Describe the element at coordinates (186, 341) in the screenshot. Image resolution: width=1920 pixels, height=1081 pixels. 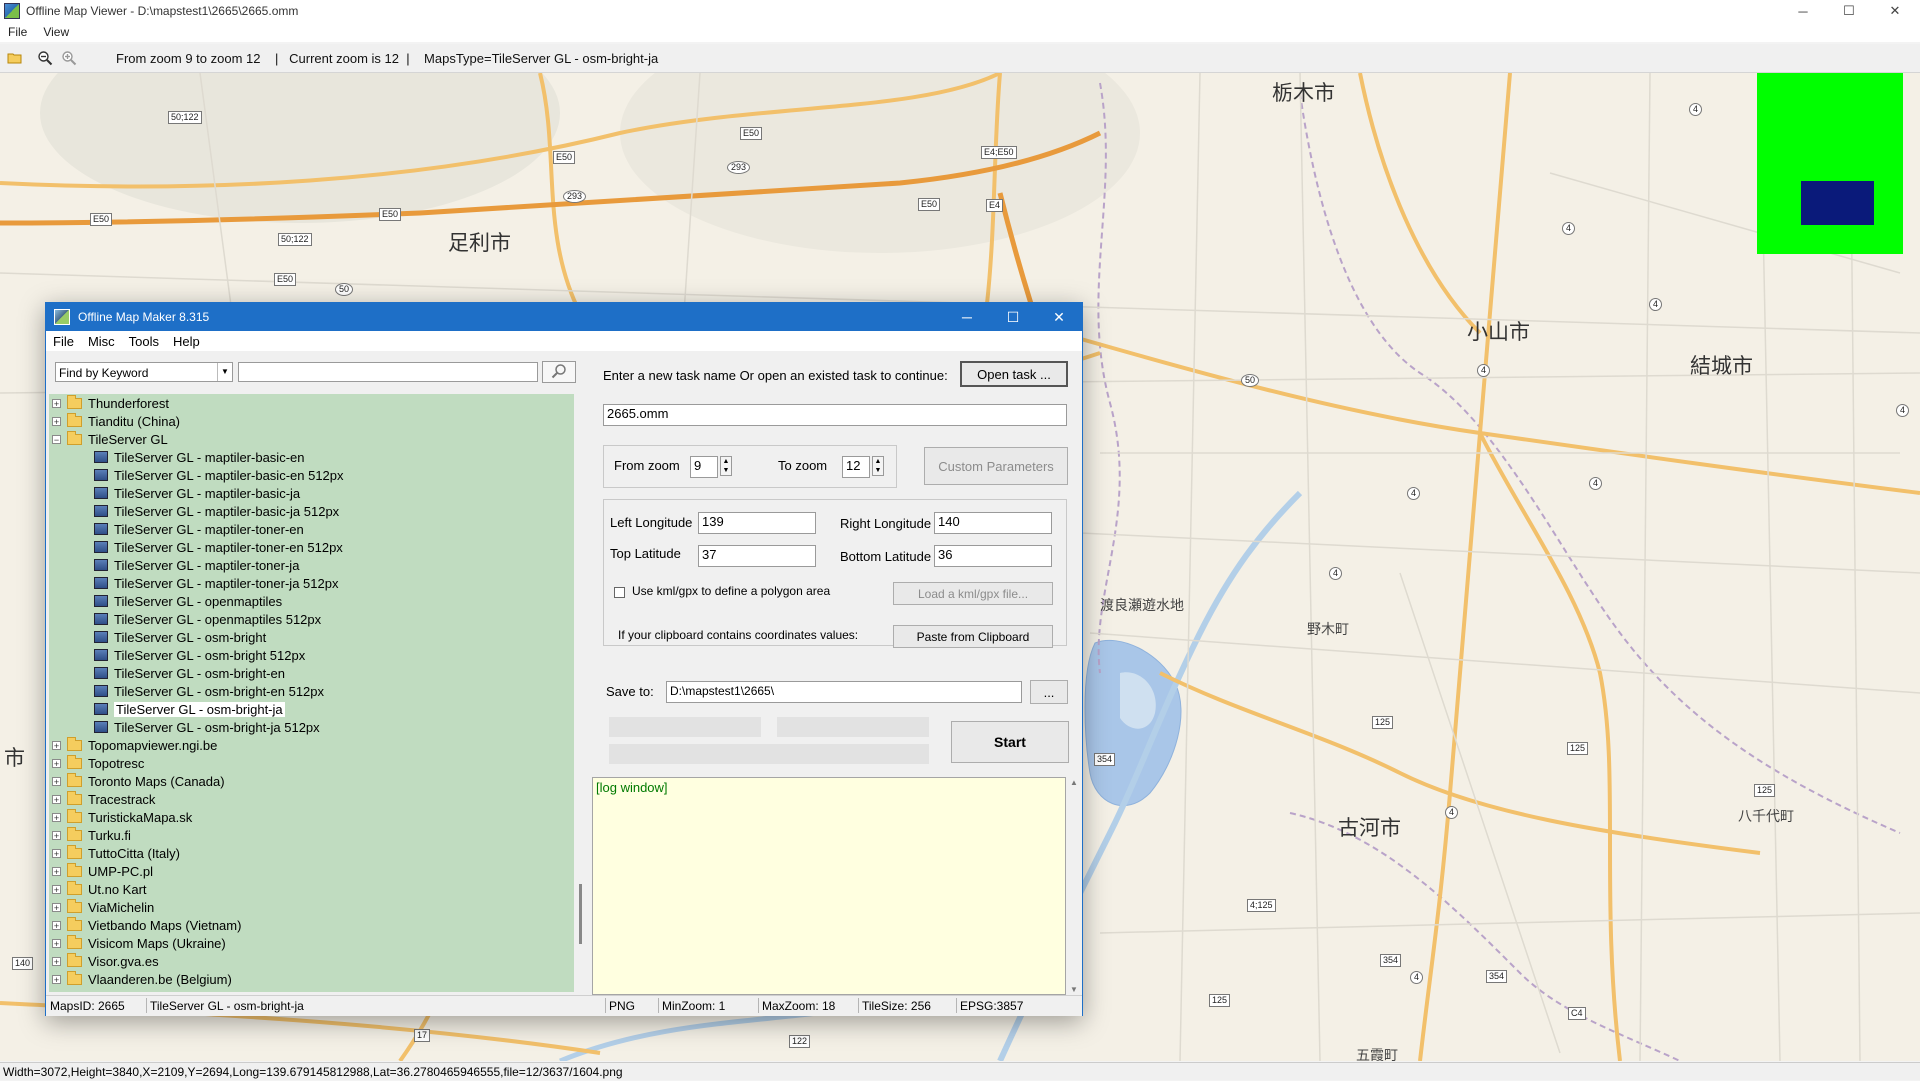
I see `dialog-menu-help: Help` at that location.